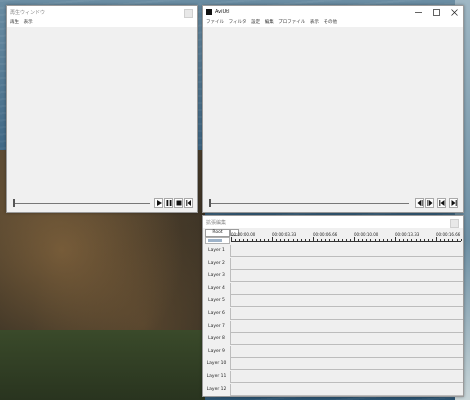 This screenshot has height=400, width=470. Describe the element at coordinates (217, 376) in the screenshot. I see `layer-label: Layer 11` at that location.